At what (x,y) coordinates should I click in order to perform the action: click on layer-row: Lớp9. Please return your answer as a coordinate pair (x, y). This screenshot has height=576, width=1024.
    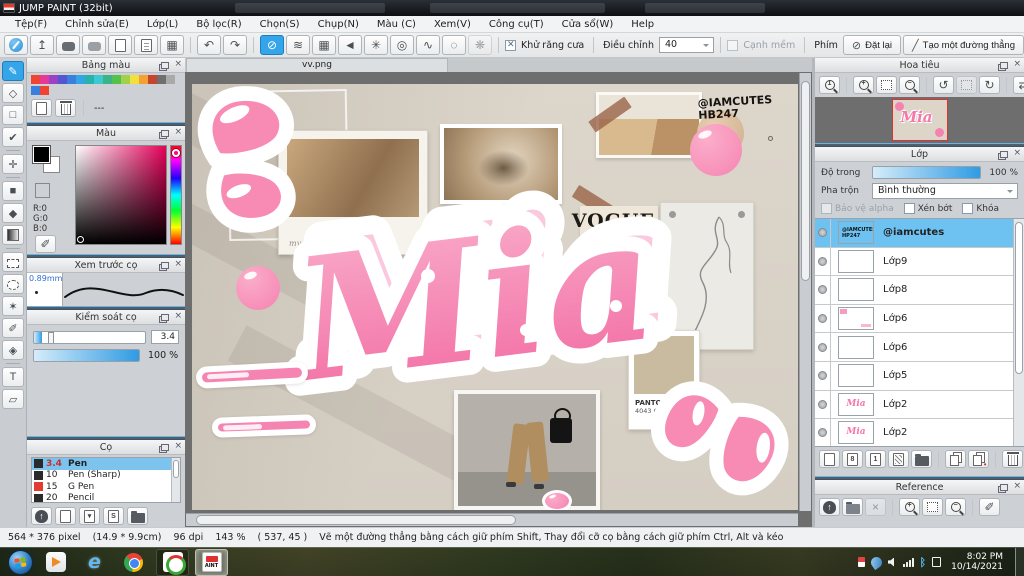
    Looking at the image, I should click on (919, 262).